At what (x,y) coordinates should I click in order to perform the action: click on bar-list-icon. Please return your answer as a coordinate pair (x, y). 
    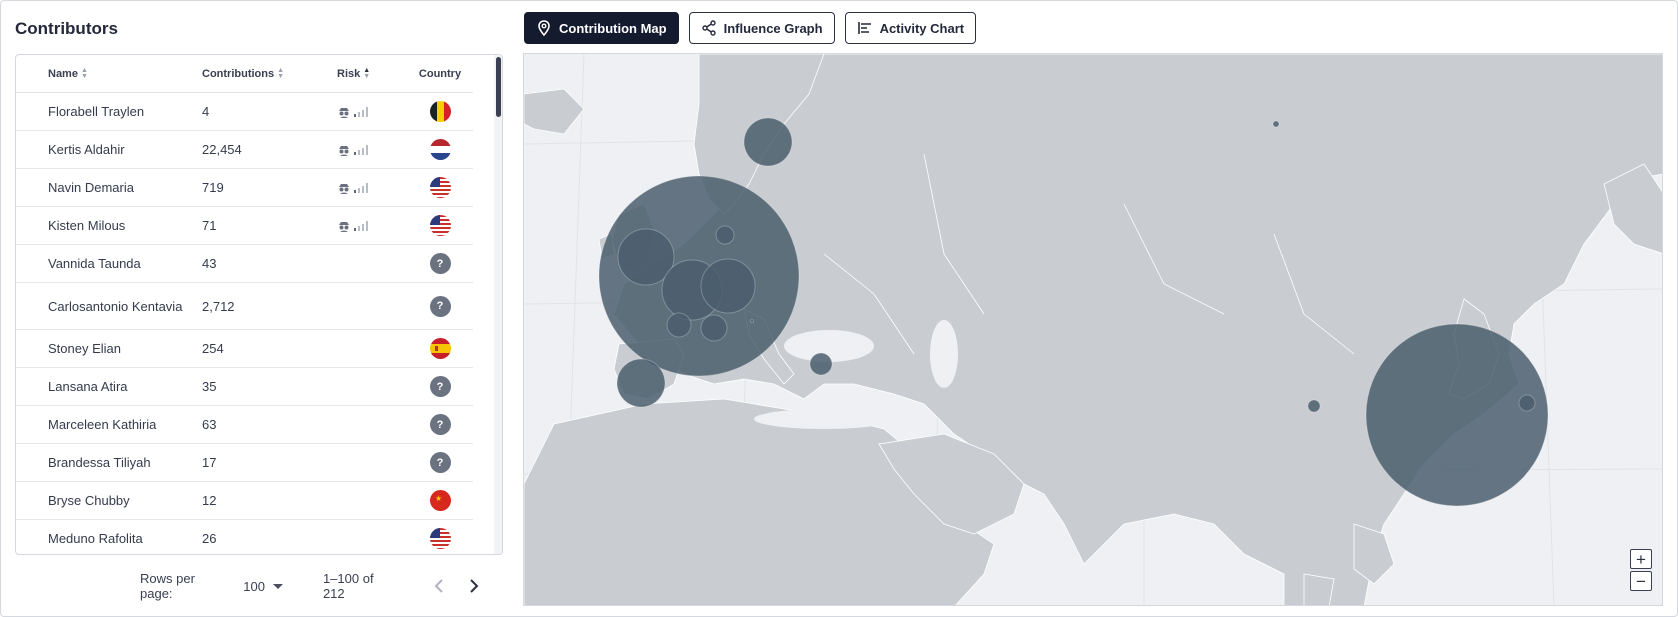
    Looking at the image, I should click on (865, 28).